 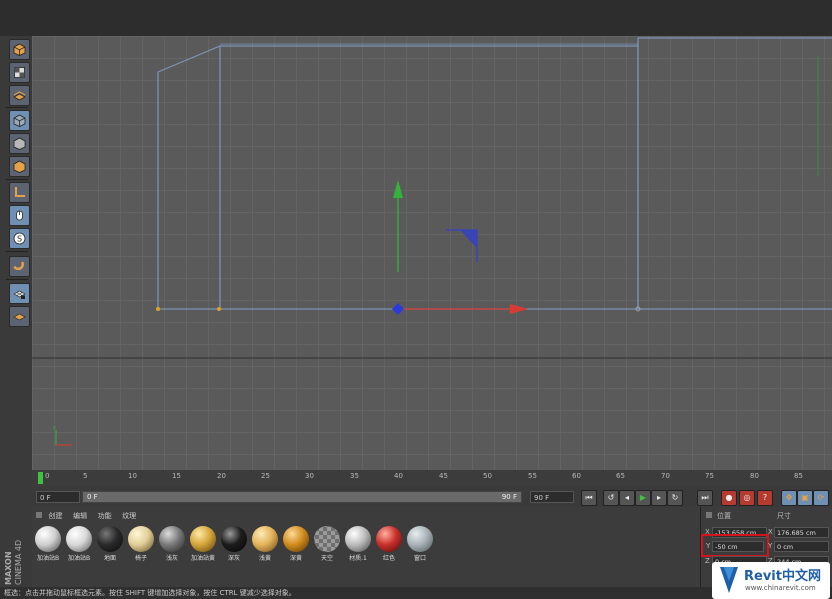 I want to click on snap-s-icon: S, so click(x=19, y=238).